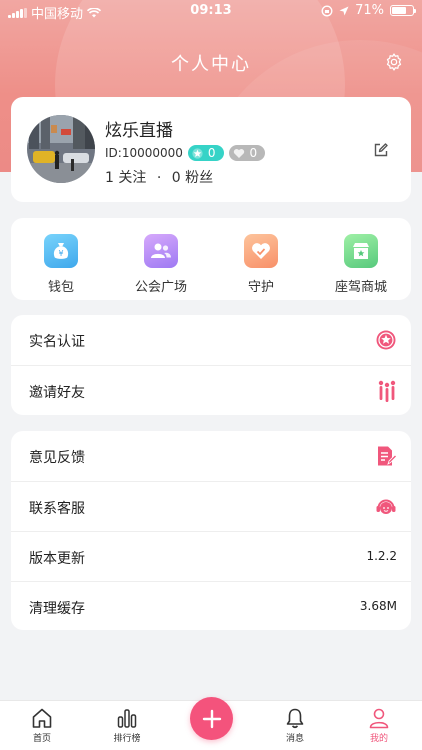  I want to click on create-live-button, so click(211, 718).